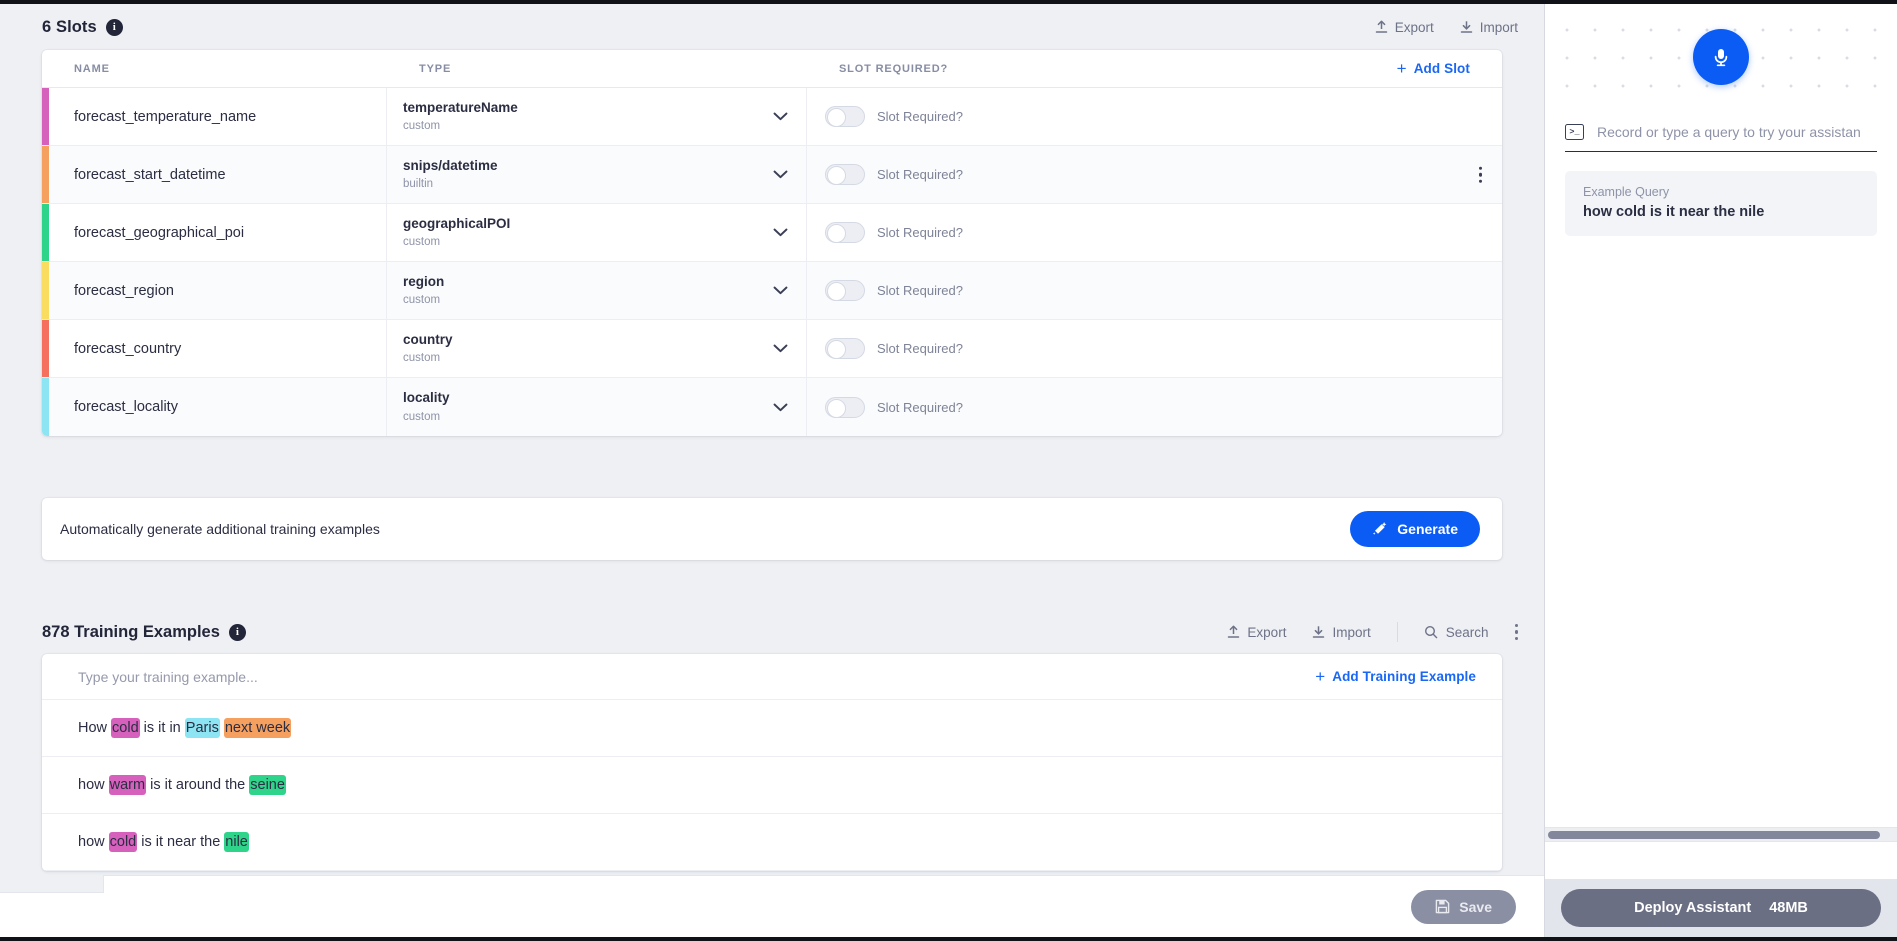 This screenshot has width=1897, height=941. What do you see at coordinates (1714, 834) in the screenshot?
I see `scrollbar-thumb` at bounding box center [1714, 834].